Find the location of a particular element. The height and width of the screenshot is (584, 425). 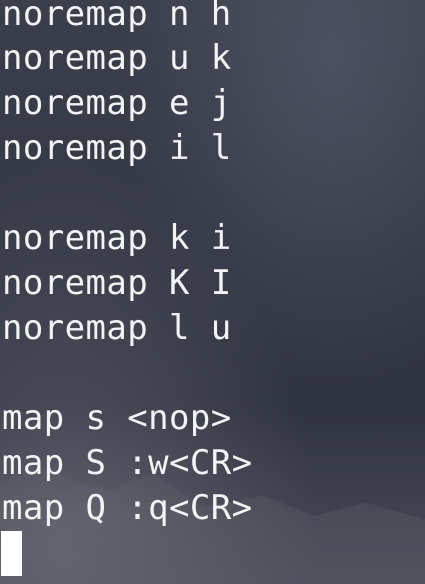

terminal-line: noremap i l is located at coordinates (117, 148).